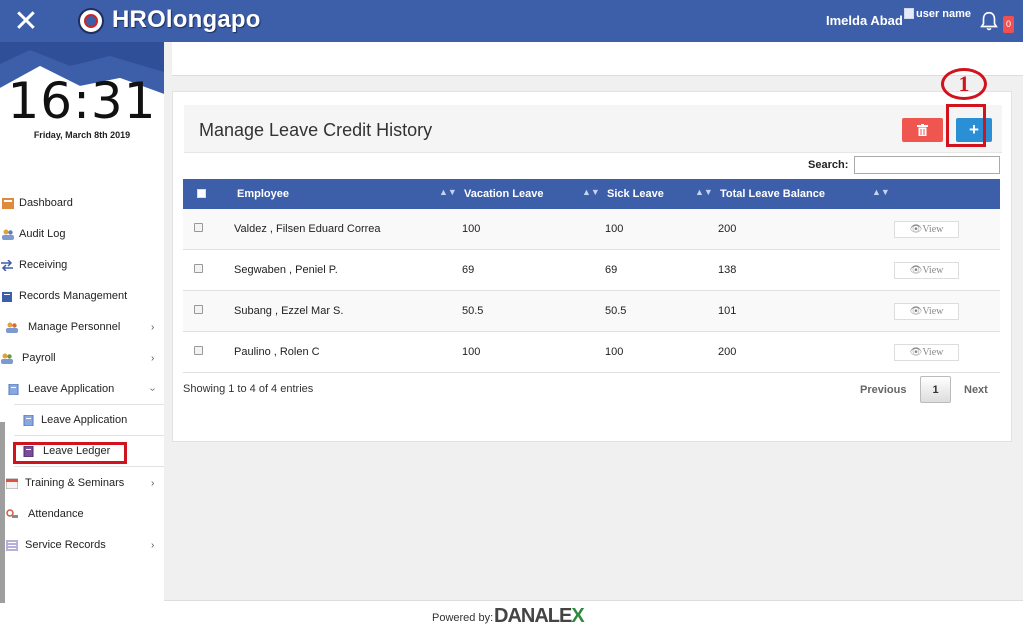  Describe the element at coordinates (316, 130) in the screenshot. I see `page-title: Manage Leave Credit History` at that location.